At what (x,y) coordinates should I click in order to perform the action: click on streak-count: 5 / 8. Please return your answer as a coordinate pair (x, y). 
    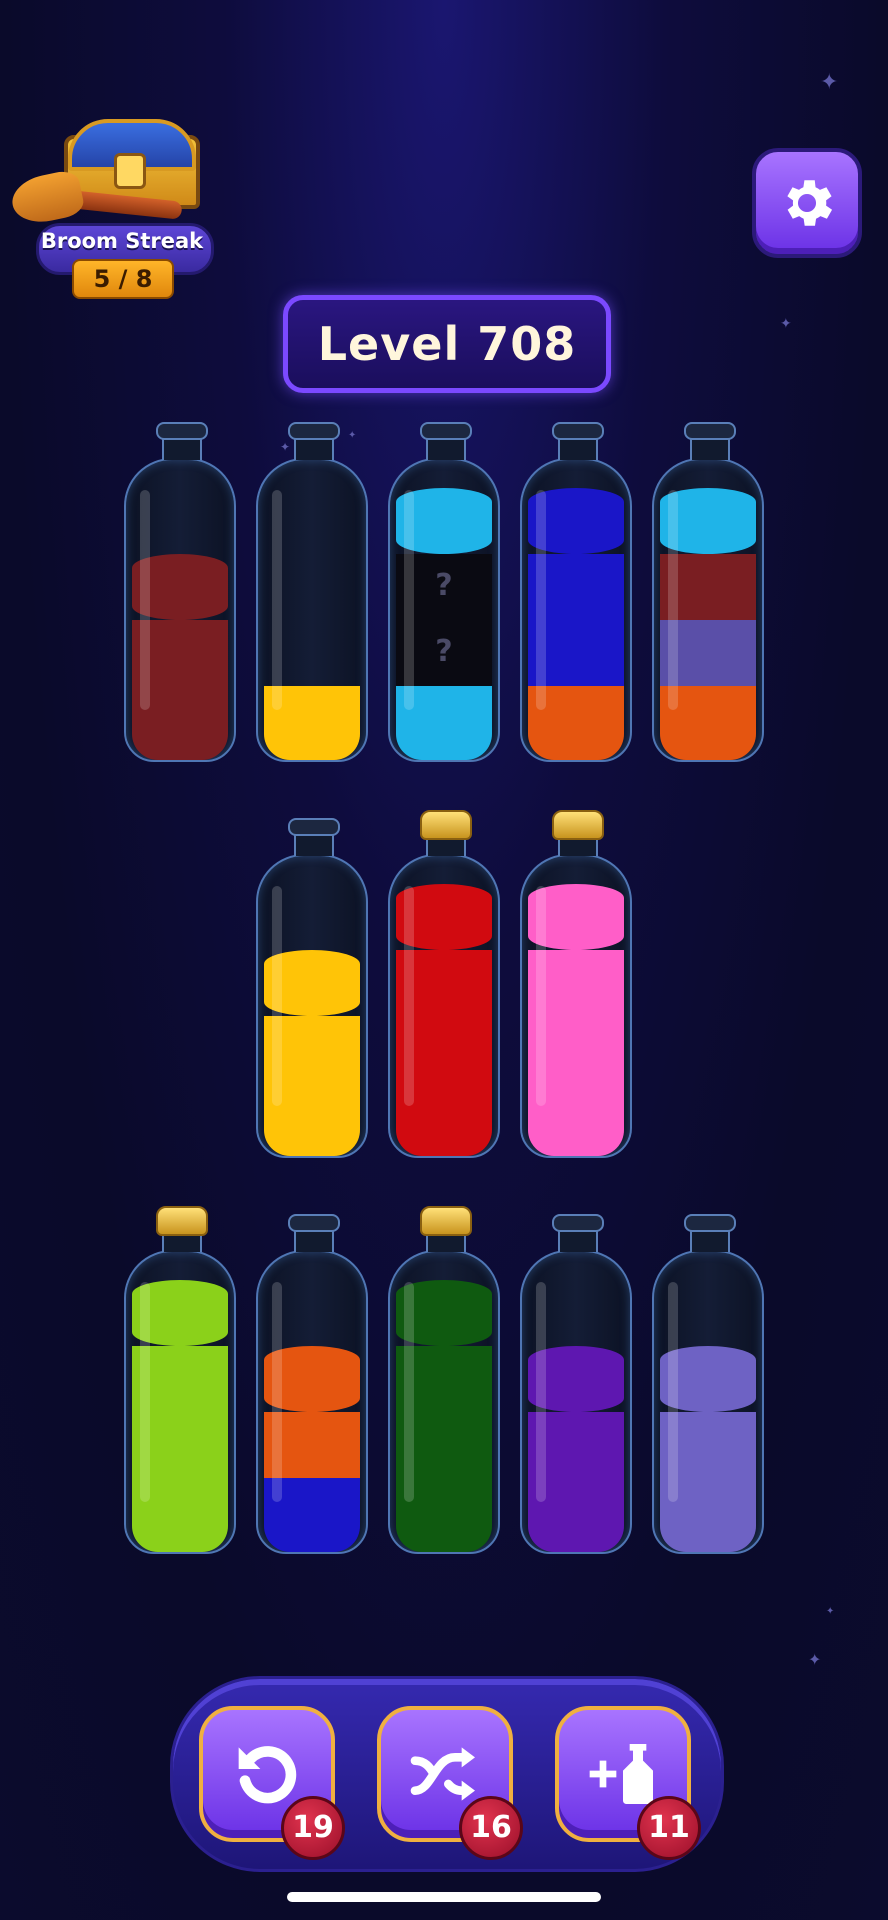
    Looking at the image, I should click on (123, 279).